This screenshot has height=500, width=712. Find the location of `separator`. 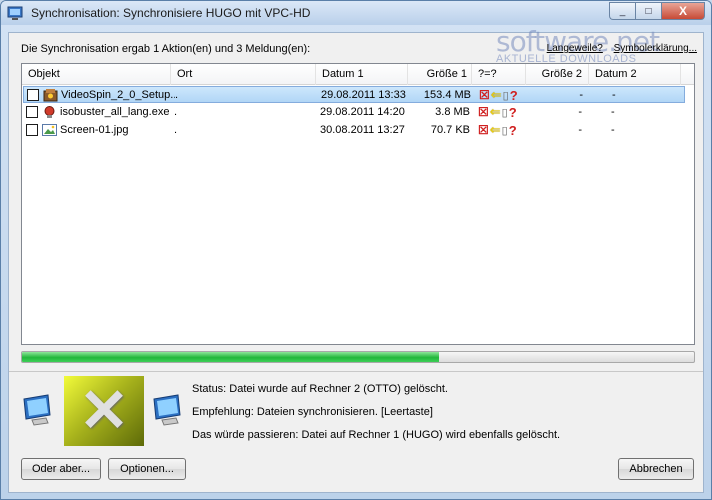

separator is located at coordinates (356, 371).